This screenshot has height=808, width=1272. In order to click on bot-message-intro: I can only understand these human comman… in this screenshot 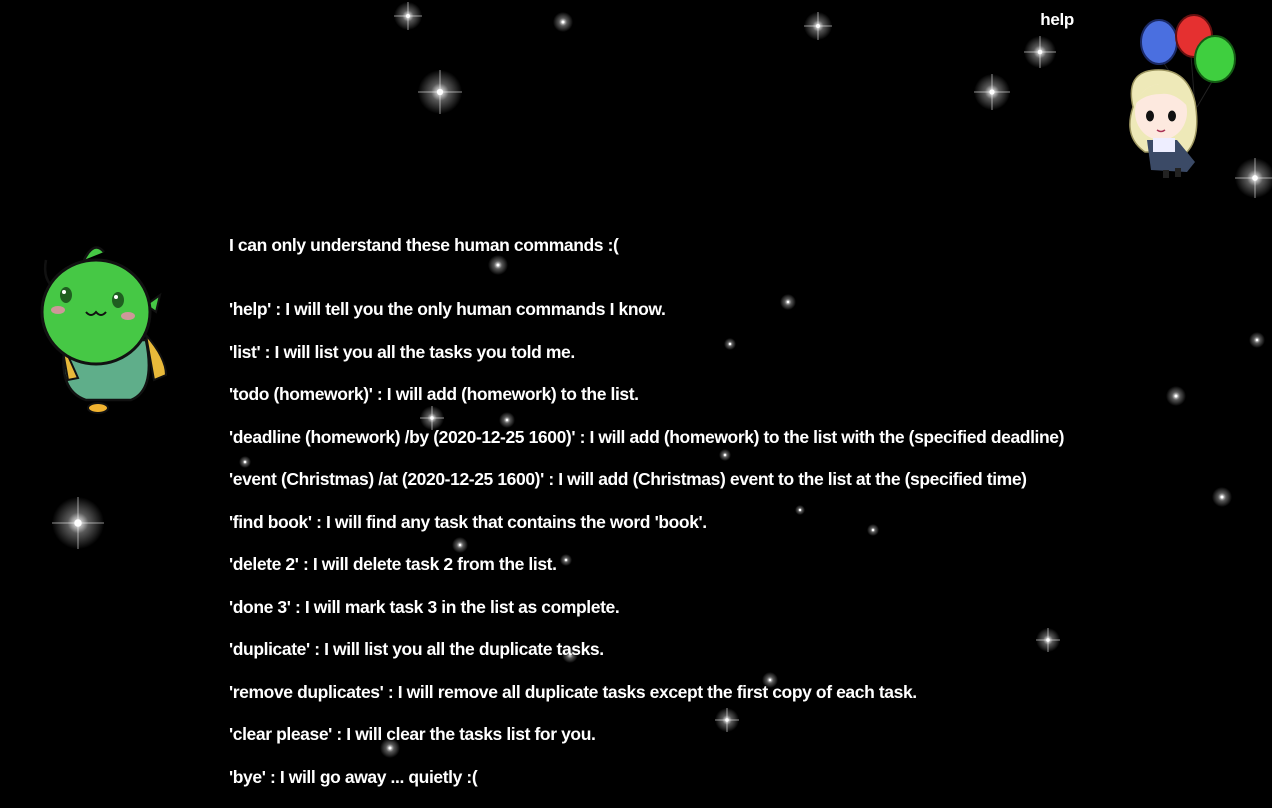, I will do `click(646, 266)`.